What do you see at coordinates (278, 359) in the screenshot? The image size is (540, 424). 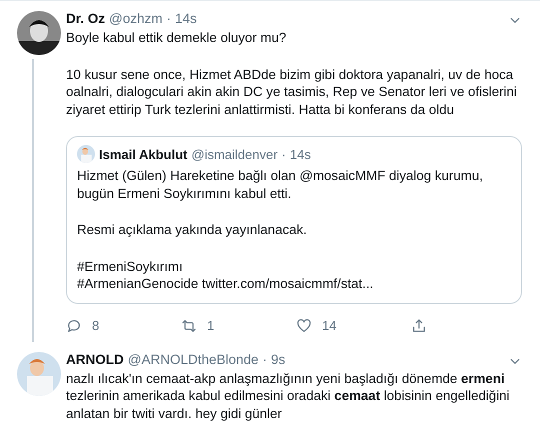 I see `tweet-time: 9s` at bounding box center [278, 359].